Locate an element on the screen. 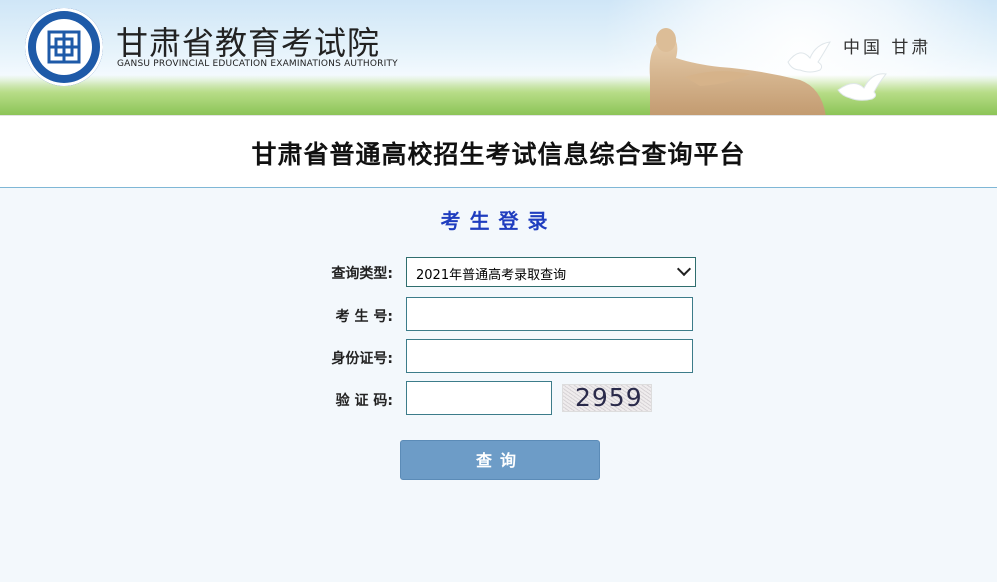  platform-title: 甘肃省普通高校招生考试信息综合查询平台 is located at coordinates (498, 154).